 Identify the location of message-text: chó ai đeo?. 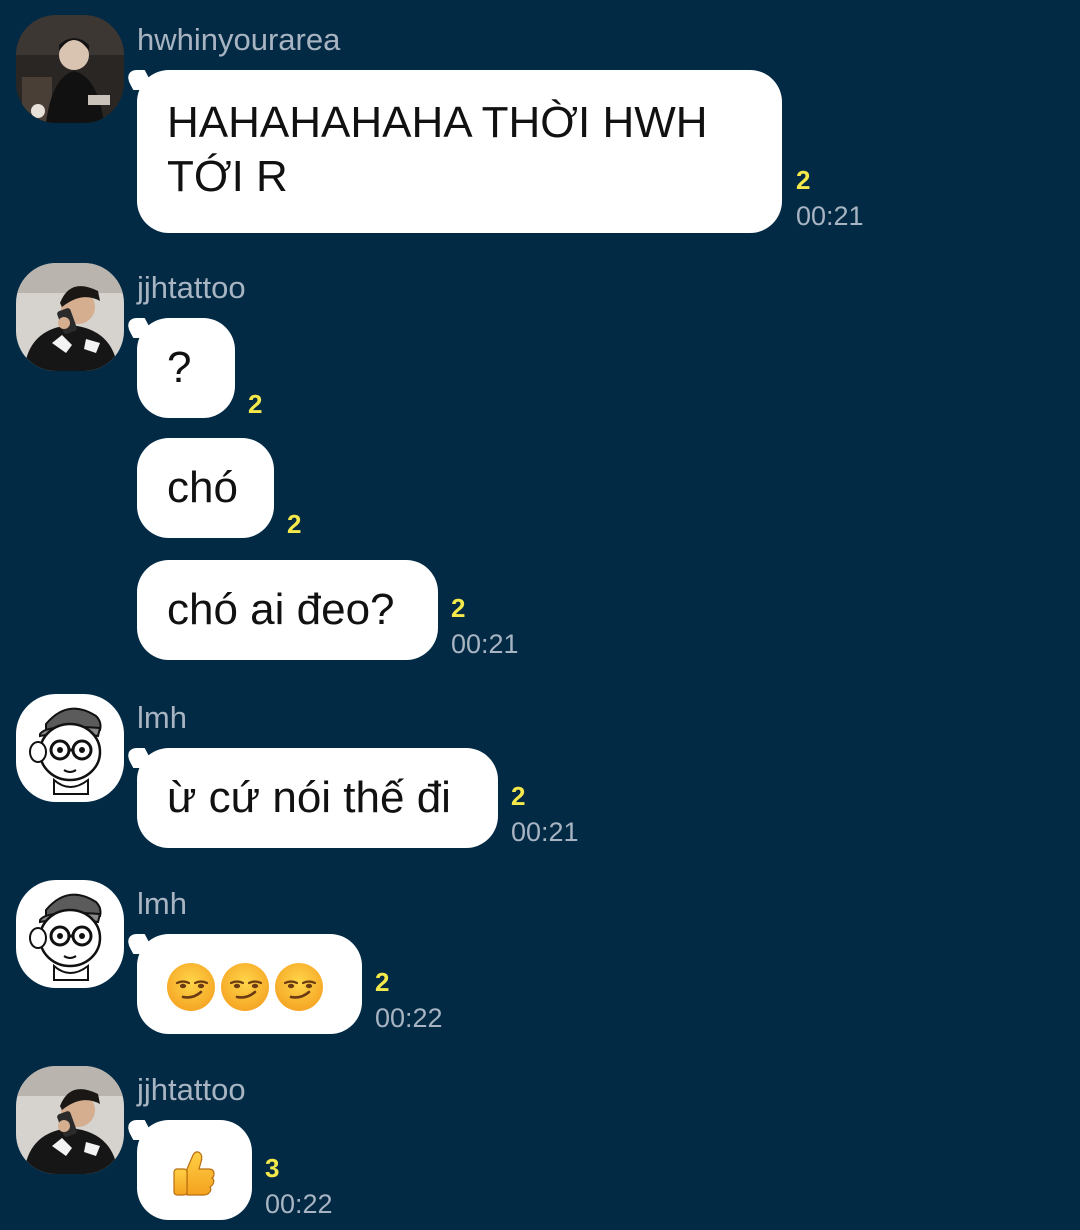
(281, 609).